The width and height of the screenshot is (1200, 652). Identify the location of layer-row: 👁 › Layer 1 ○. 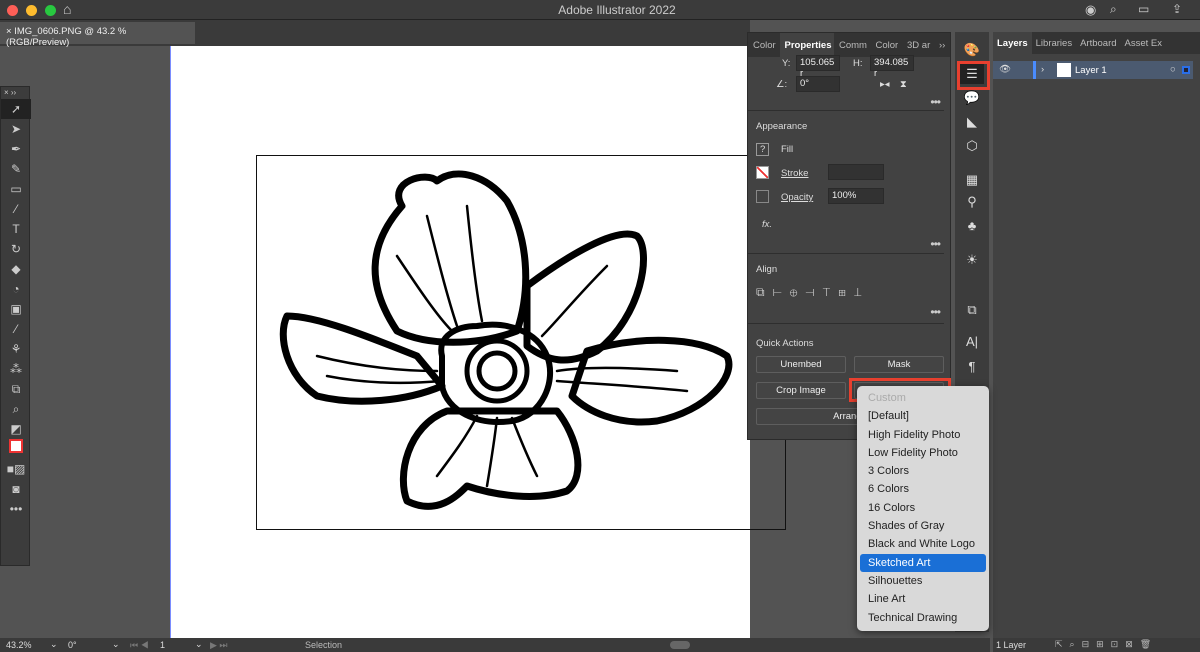
(1093, 70).